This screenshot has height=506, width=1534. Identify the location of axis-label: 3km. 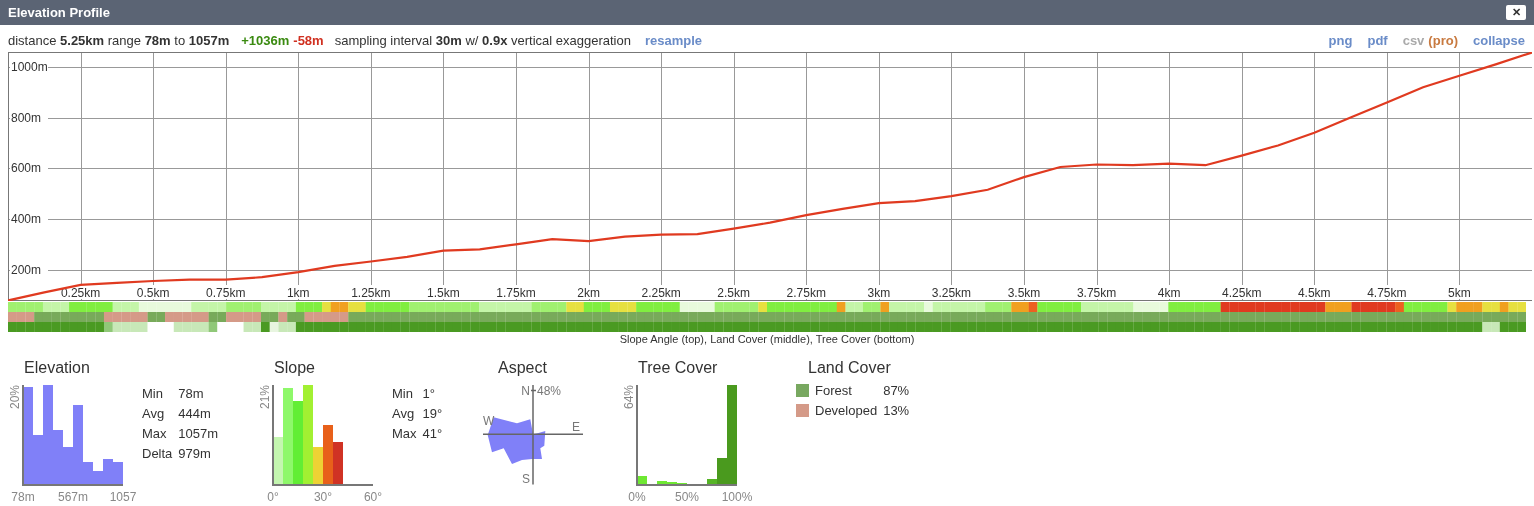
(879, 293).